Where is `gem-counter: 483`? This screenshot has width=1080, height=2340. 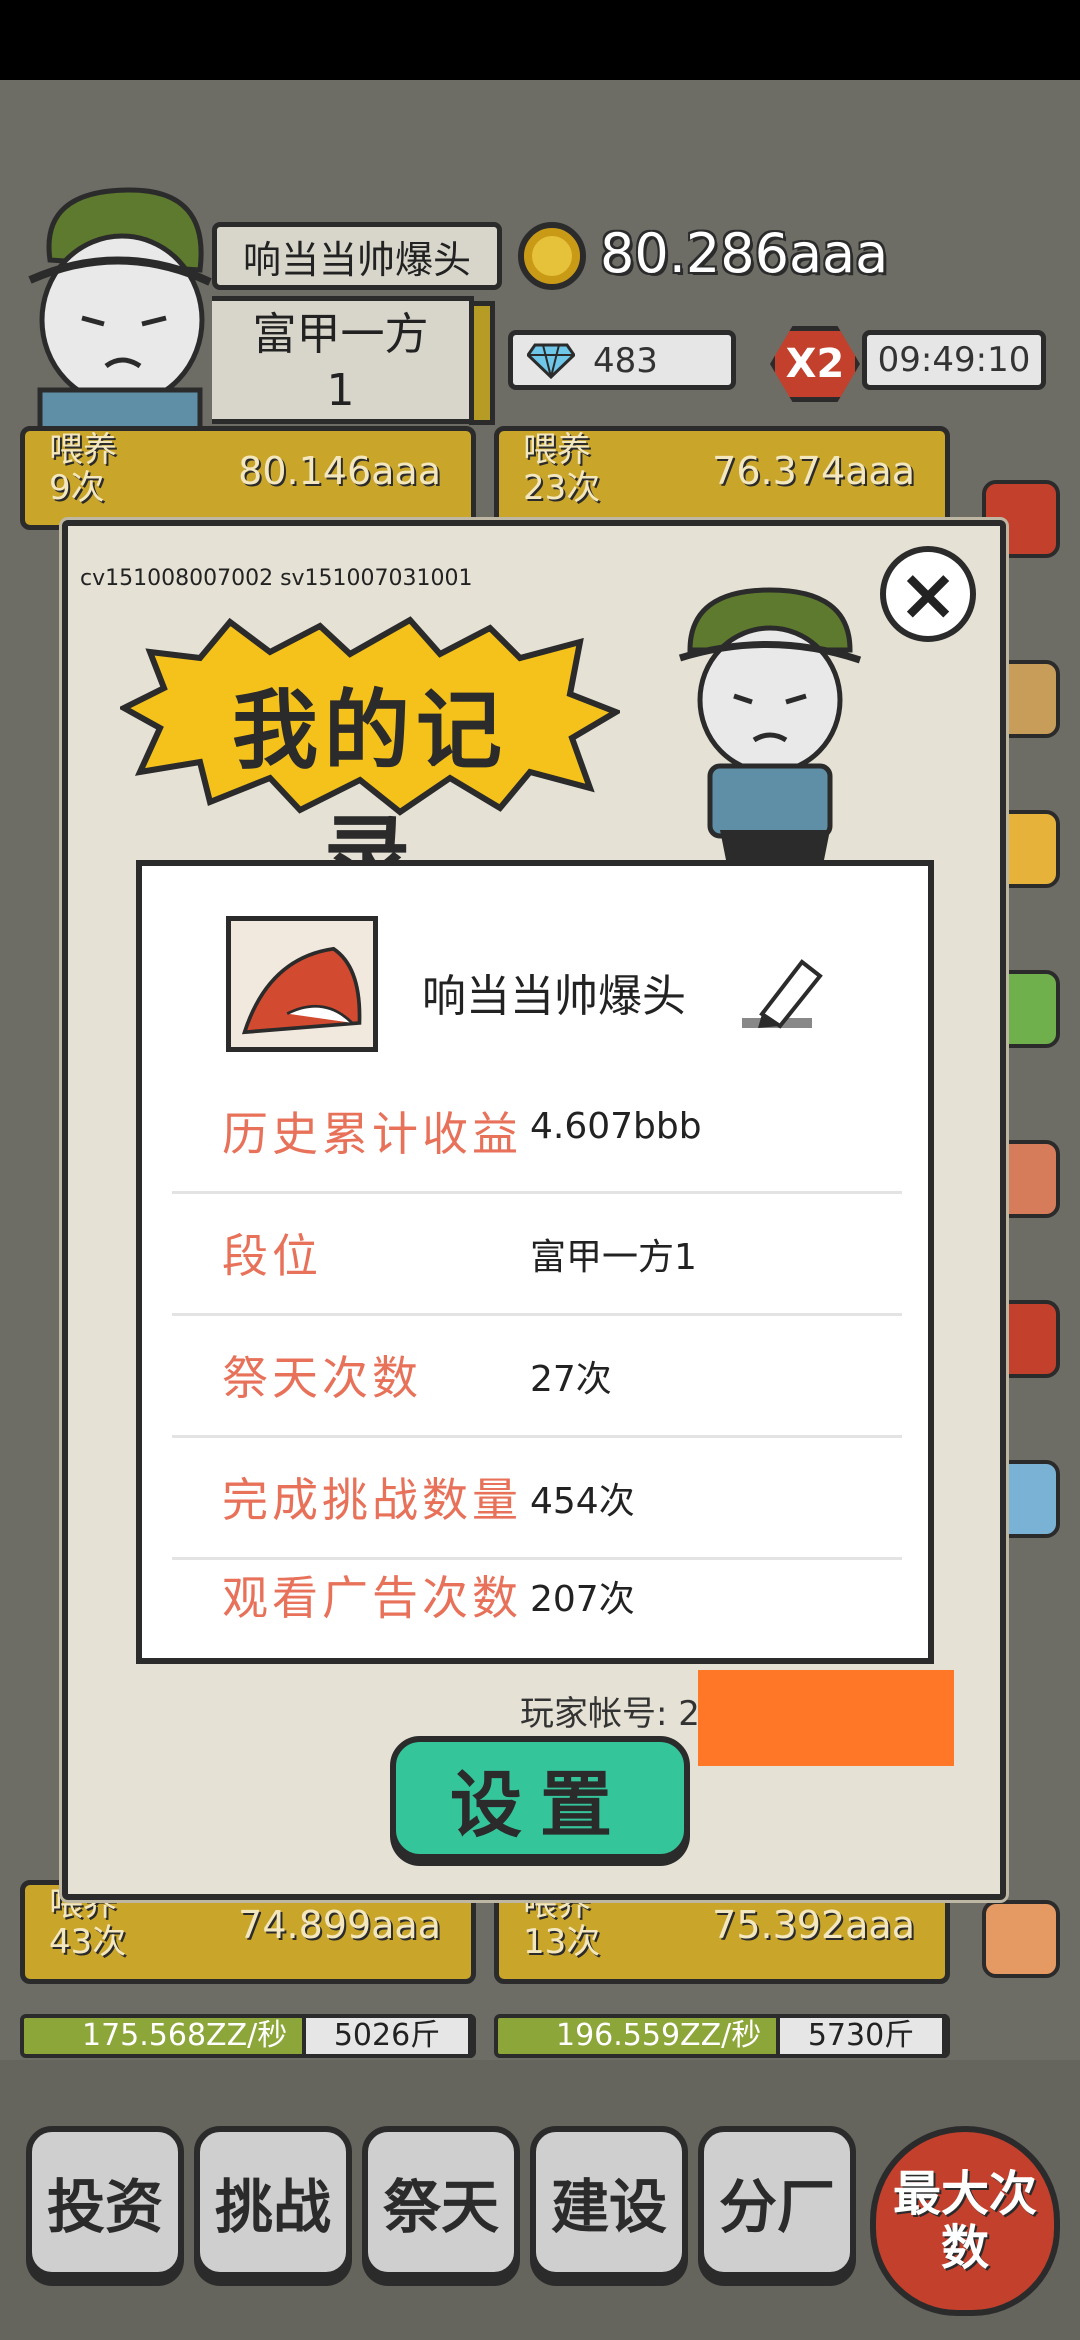 gem-counter: 483 is located at coordinates (622, 360).